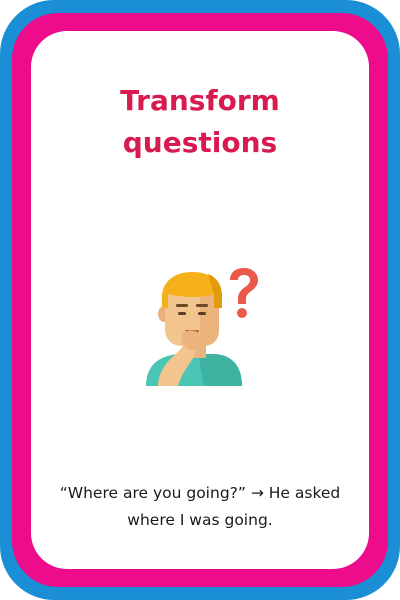 The image size is (400, 600). What do you see at coordinates (220, 370) in the screenshot?
I see `shirt-shade` at bounding box center [220, 370].